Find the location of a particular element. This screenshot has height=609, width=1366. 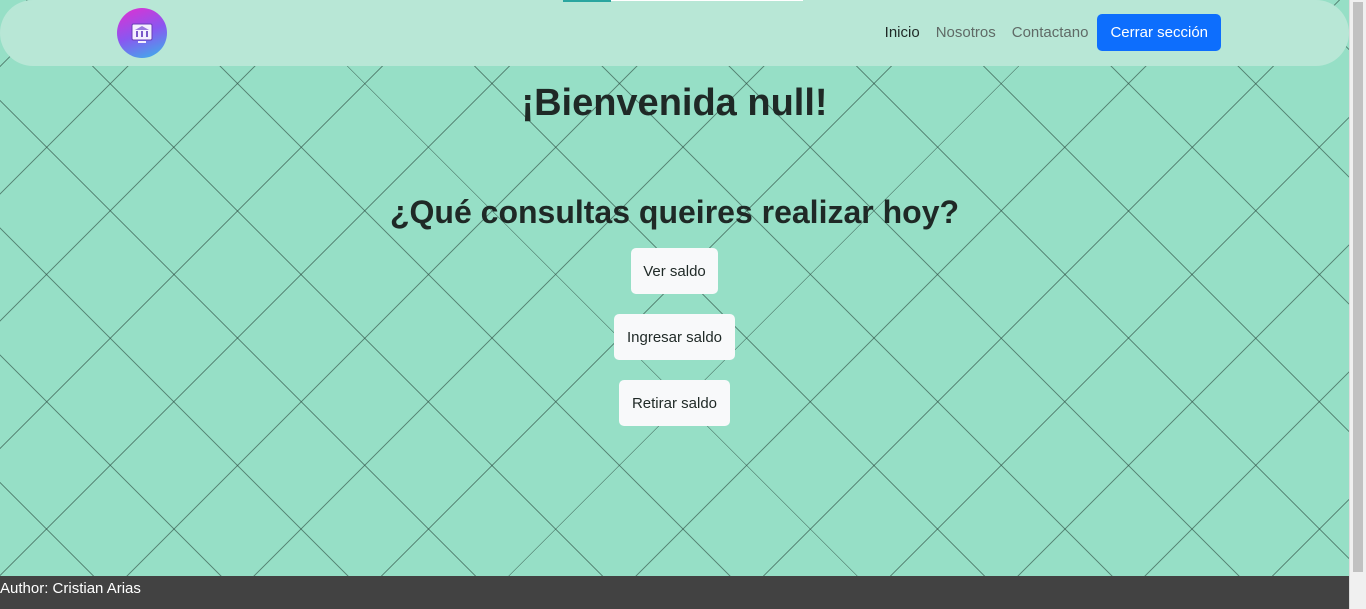

vertical-scrollbar is located at coordinates (1357, 304).